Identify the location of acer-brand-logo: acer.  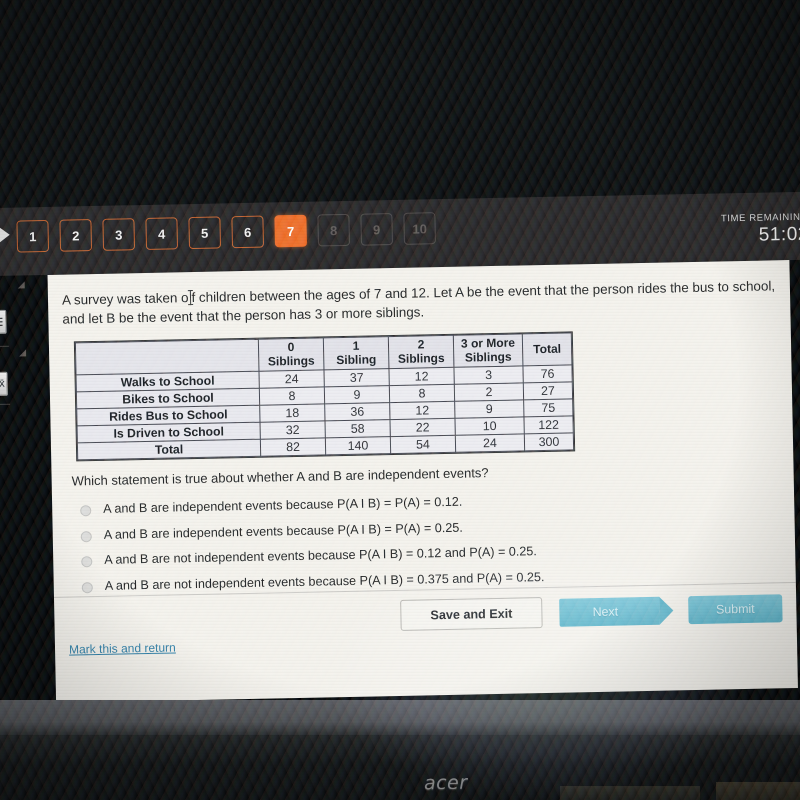
(445, 783).